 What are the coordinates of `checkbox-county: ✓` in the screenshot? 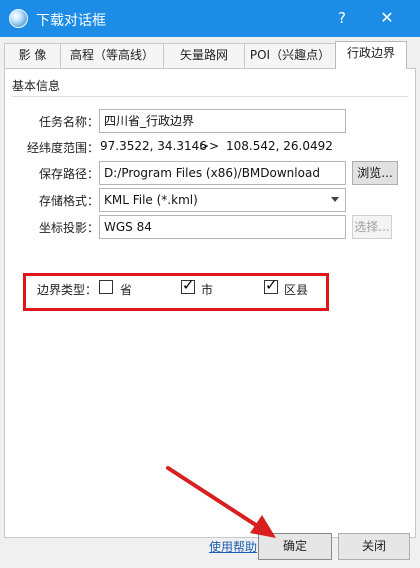 It's located at (271, 285).